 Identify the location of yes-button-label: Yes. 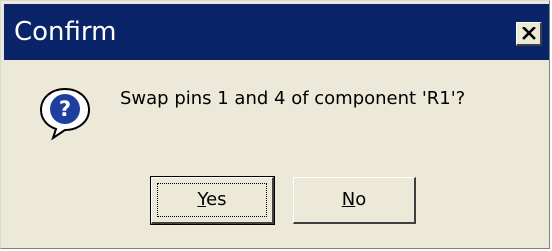
(212, 199).